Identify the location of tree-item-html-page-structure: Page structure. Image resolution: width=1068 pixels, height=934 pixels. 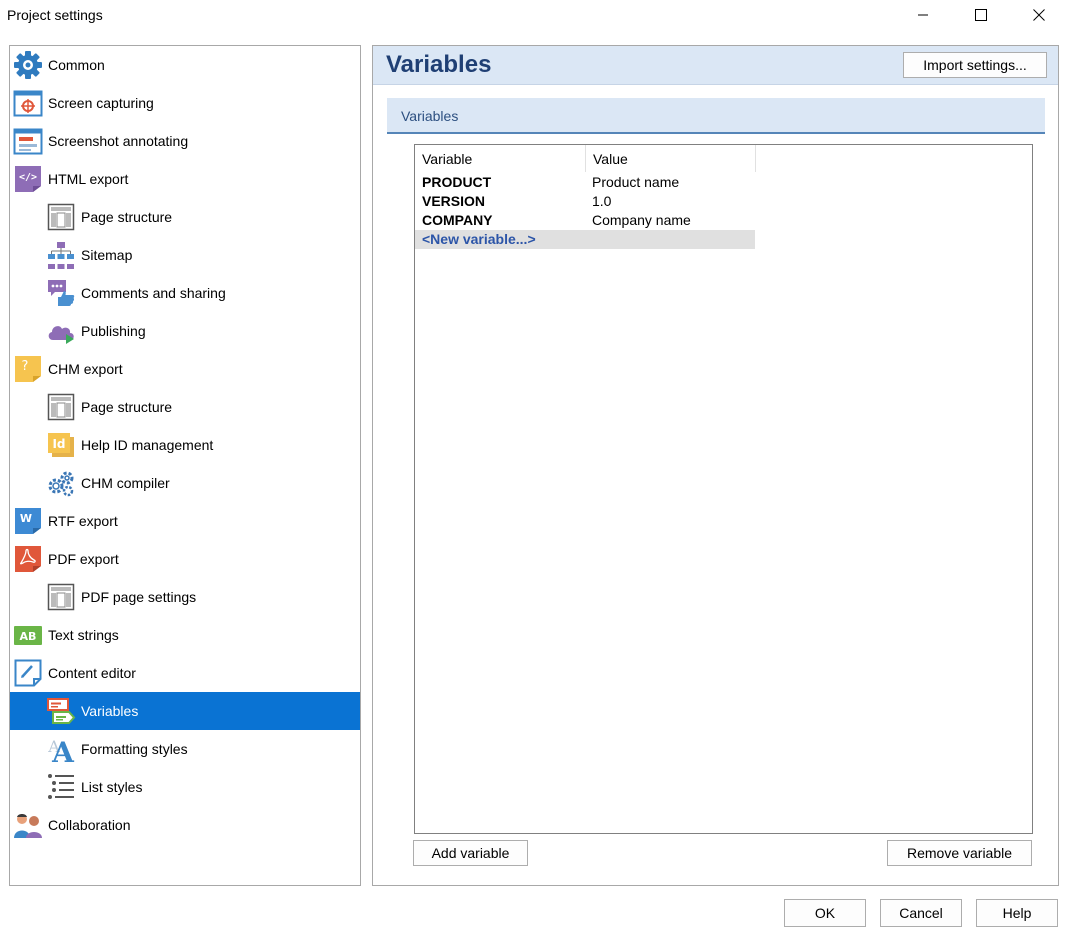
(185, 217).